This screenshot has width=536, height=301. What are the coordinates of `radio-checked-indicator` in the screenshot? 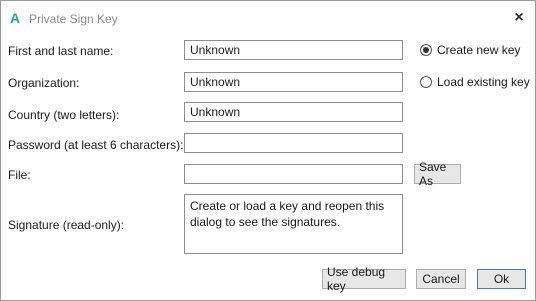 It's located at (426, 50).